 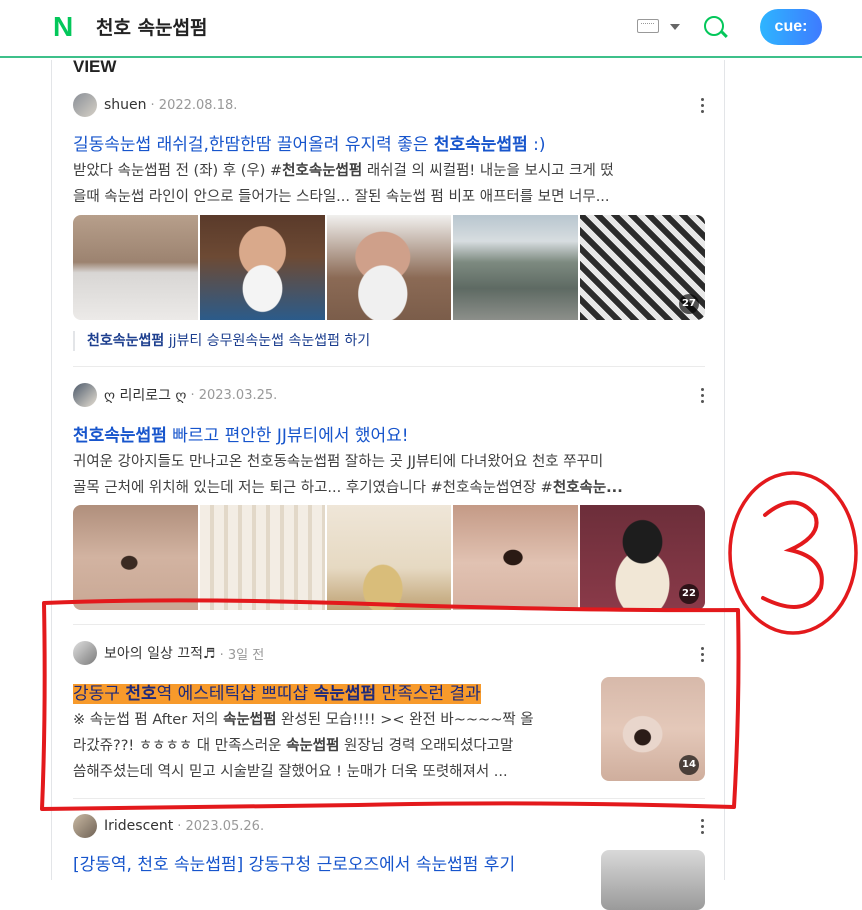 What do you see at coordinates (294, 862) in the screenshot?
I see `post-title: [강동역, 천호 속눈썹펌] 강동구청 근로오즈에서 속눈썹펌 후기` at bounding box center [294, 862].